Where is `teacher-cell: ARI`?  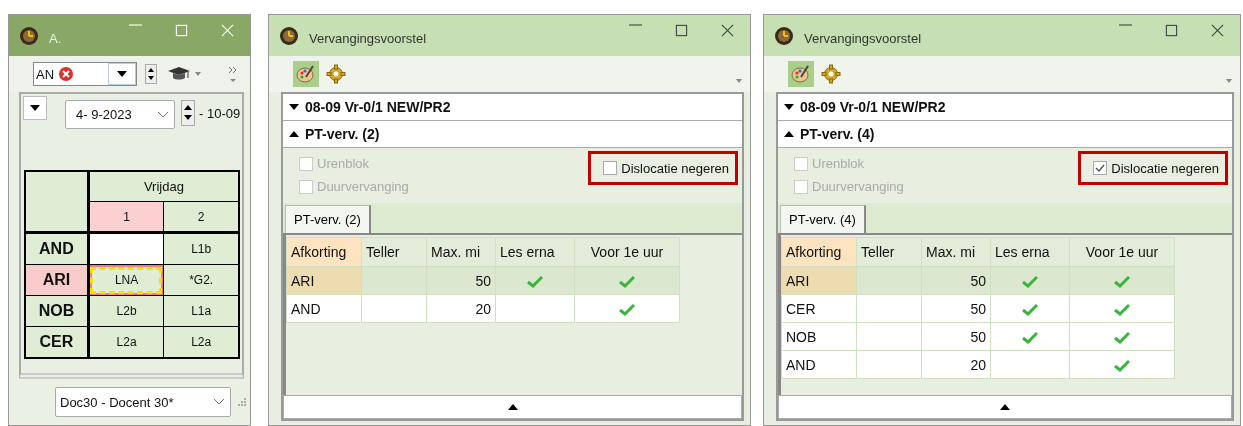 teacher-cell: ARI is located at coordinates (57, 280).